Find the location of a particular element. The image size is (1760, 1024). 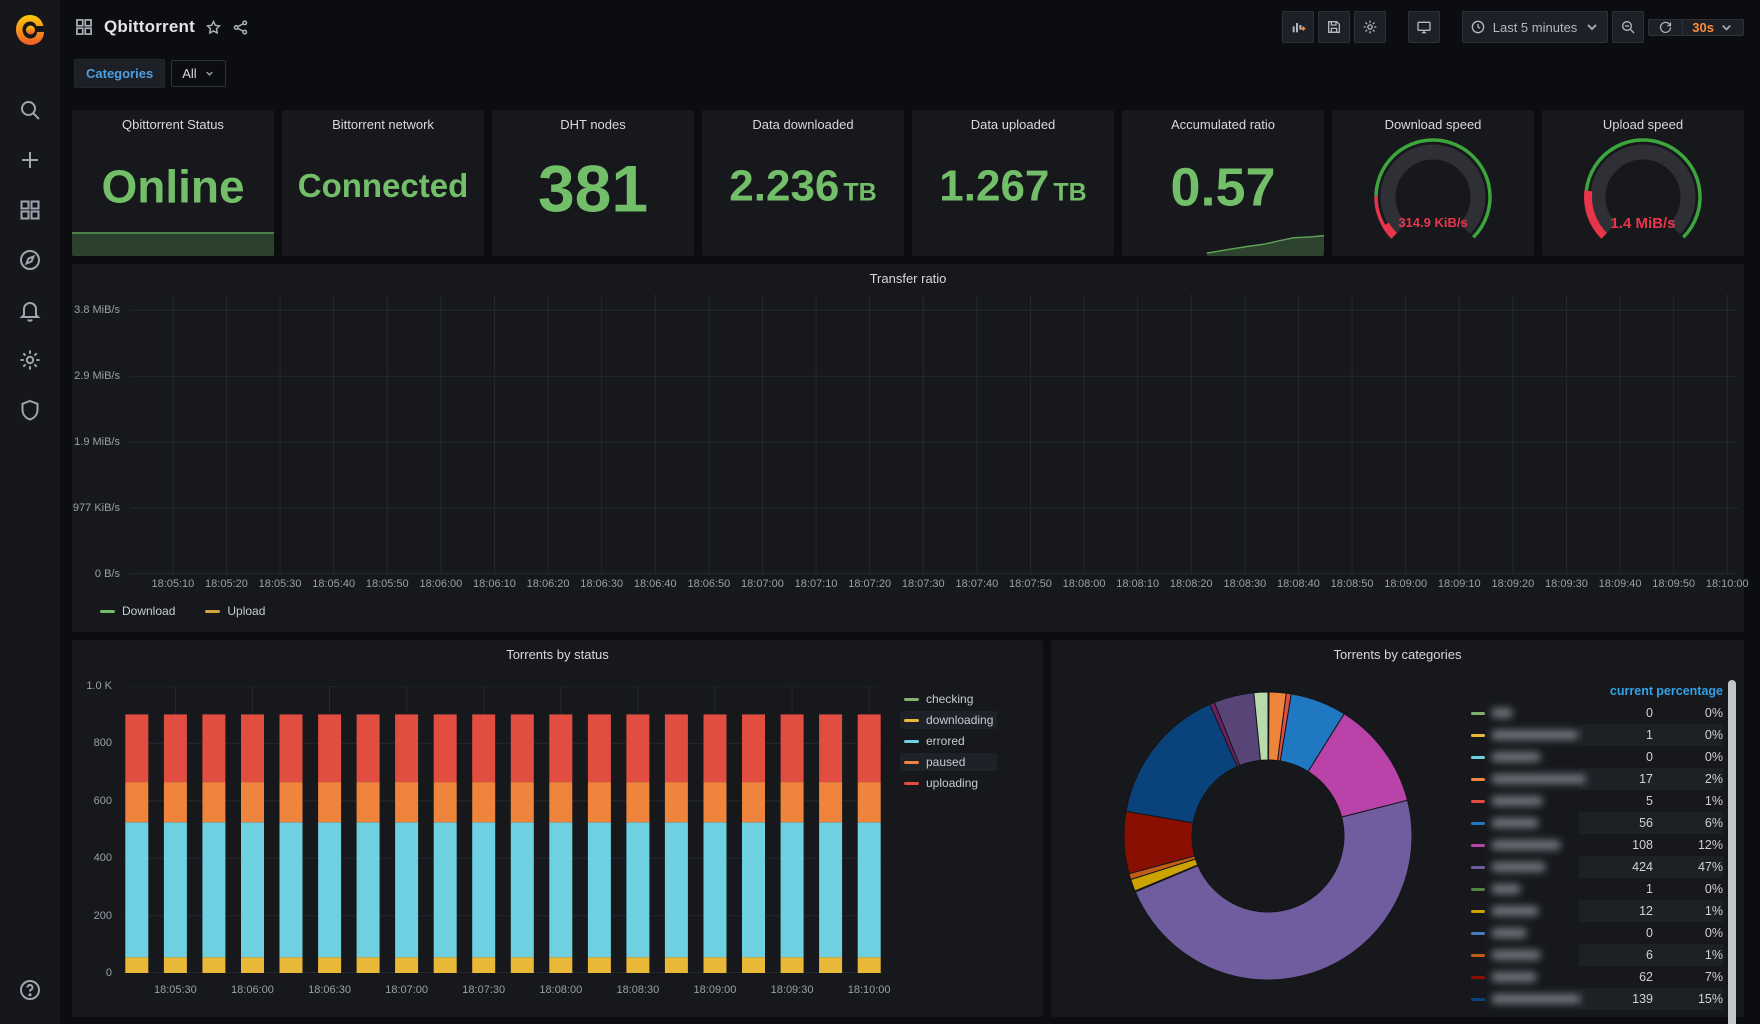

status-plot-area is located at coordinates (503, 829).